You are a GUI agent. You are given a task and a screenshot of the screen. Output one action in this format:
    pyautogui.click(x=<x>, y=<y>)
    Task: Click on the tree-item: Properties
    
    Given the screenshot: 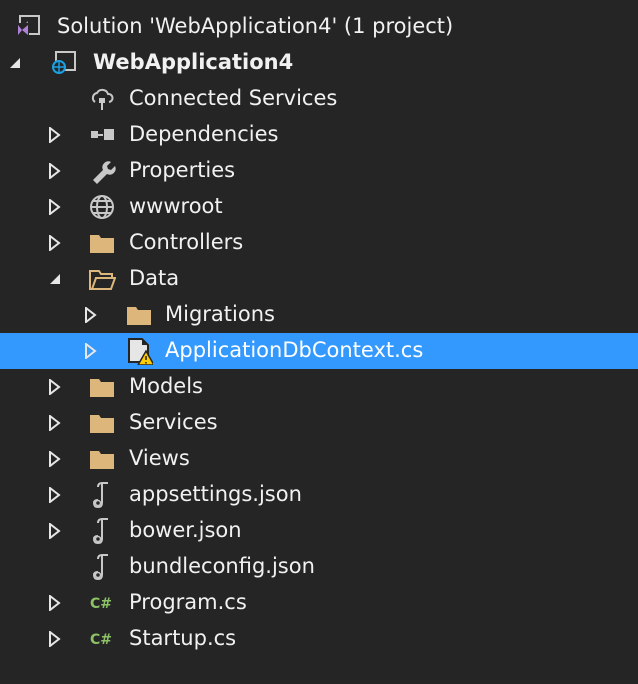 What is the action you would take?
    pyautogui.click(x=319, y=171)
    